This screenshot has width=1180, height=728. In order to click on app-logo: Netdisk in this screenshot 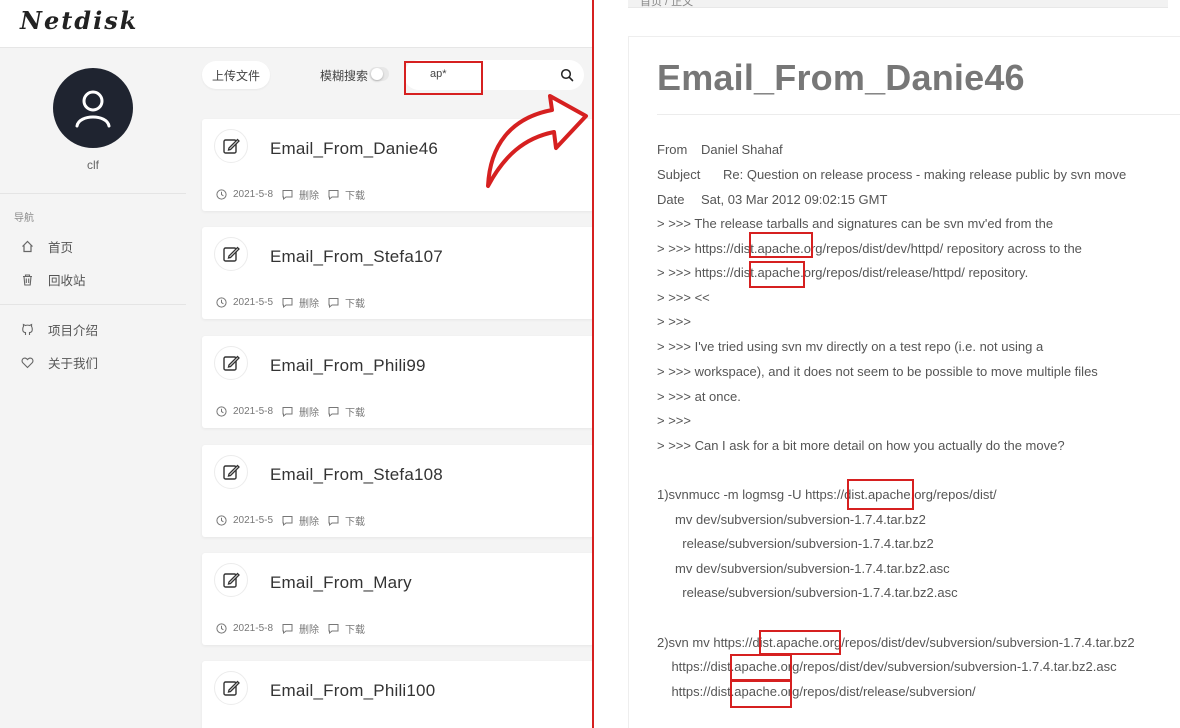, I will do `click(79, 20)`.